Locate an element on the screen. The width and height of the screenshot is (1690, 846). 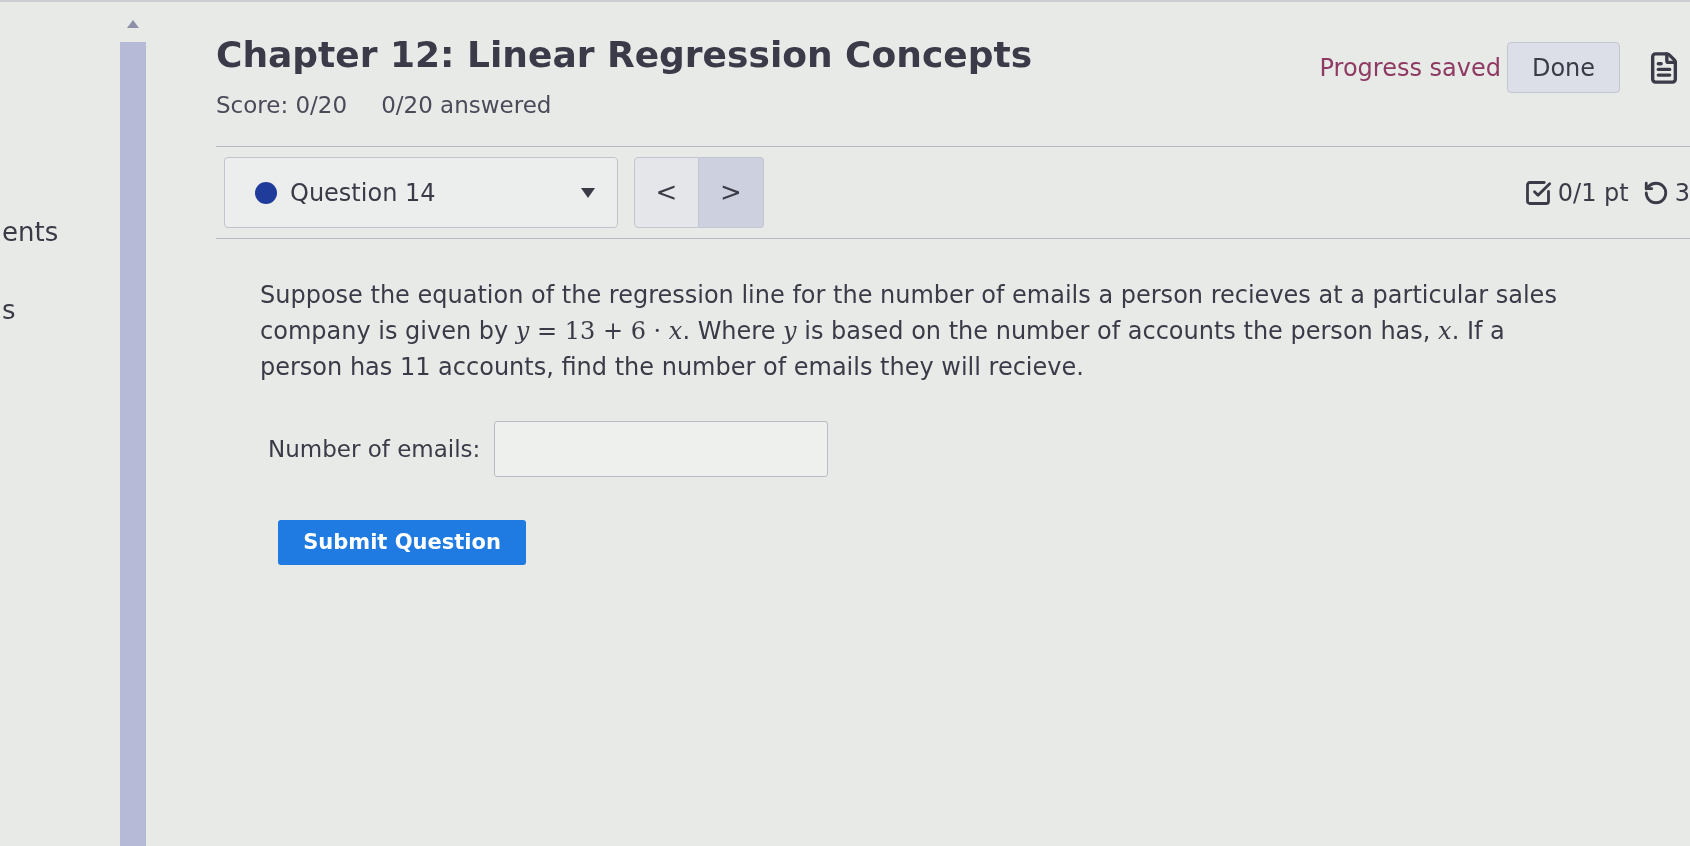
caret-down-icon is located at coordinates (588, 192).